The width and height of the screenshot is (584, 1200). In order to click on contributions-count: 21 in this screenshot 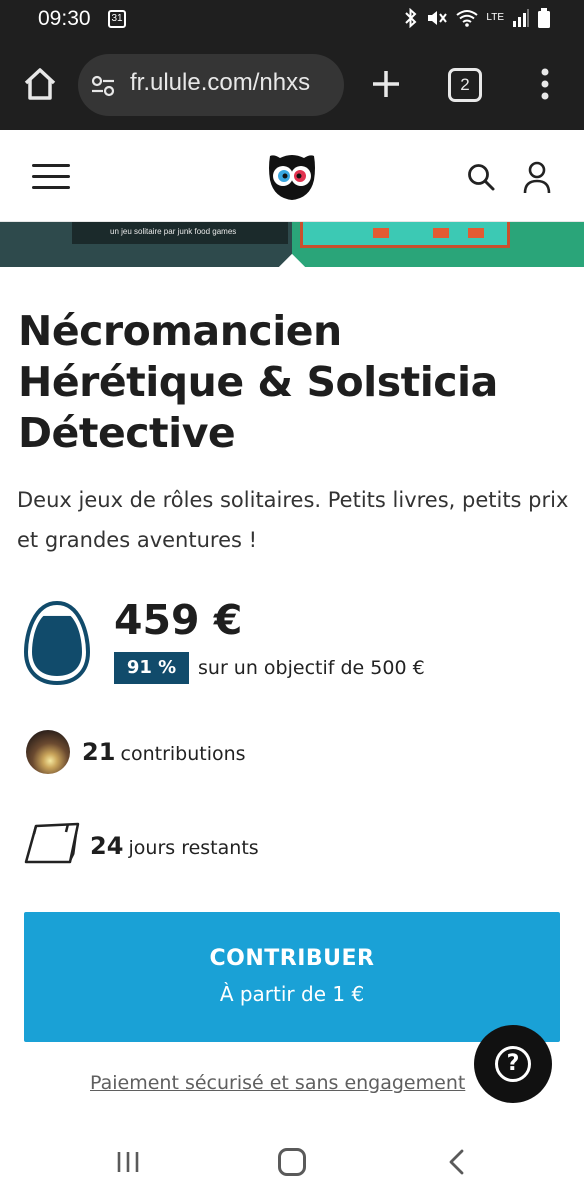, I will do `click(99, 752)`.